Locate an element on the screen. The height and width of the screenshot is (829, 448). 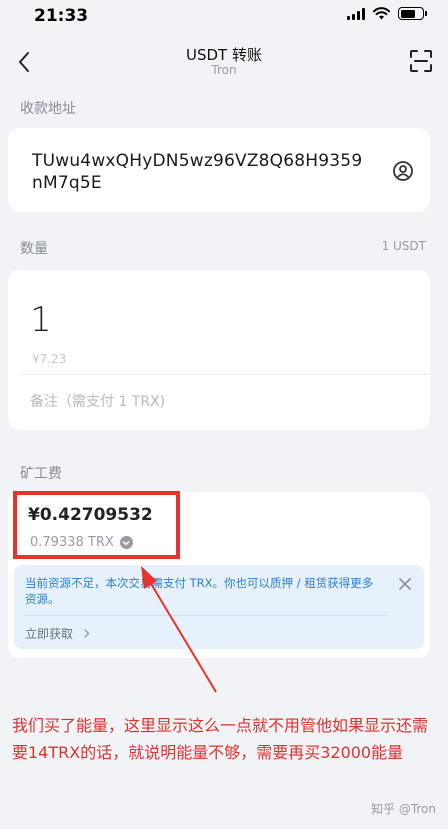
annotation-arrow is located at coordinates (179, 629).